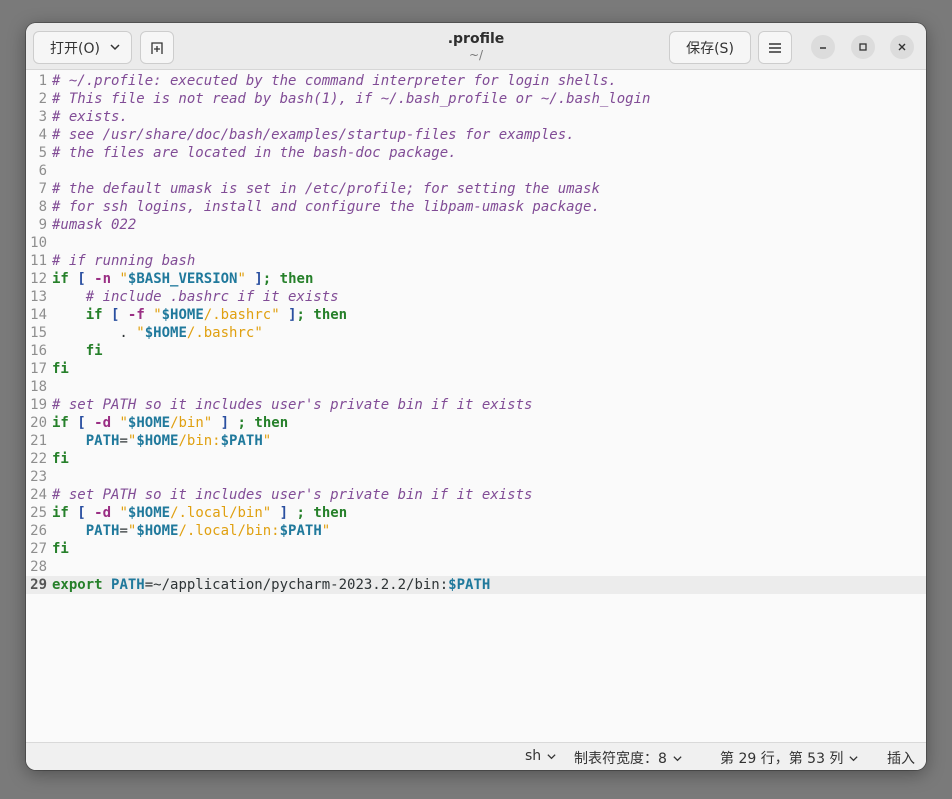 The image size is (952, 799). I want to click on language-selector: sh, so click(541, 756).